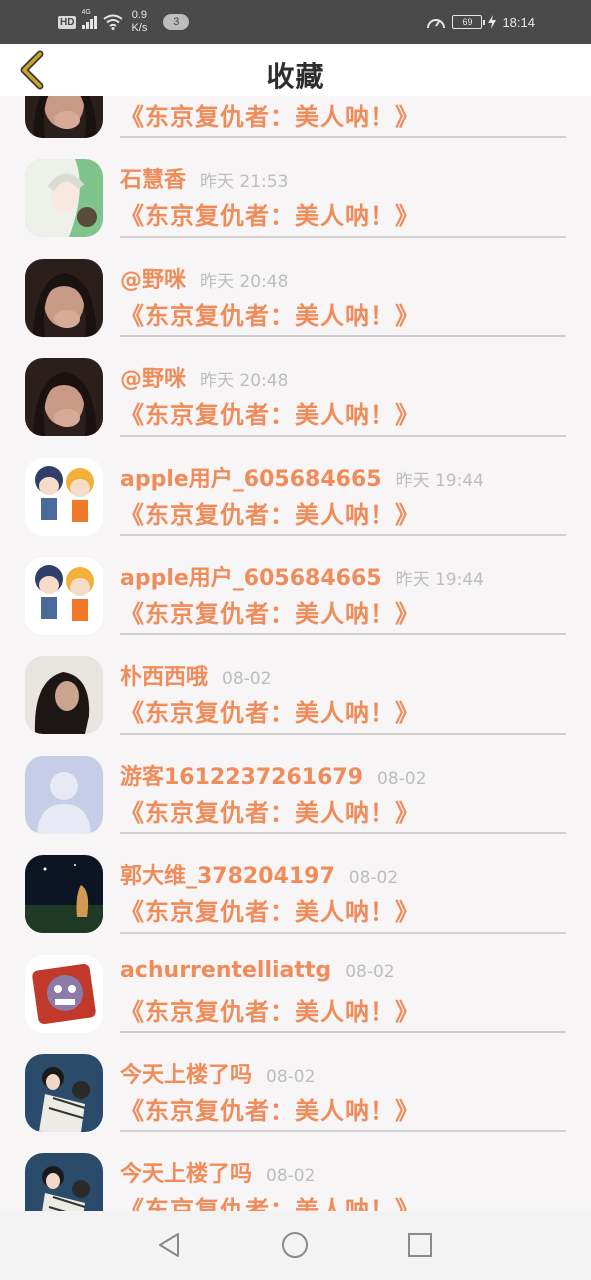  Describe the element at coordinates (295, 22) in the screenshot. I see `status-bar: HD 4G 0.9 K/s 3 69 18:14` at that location.